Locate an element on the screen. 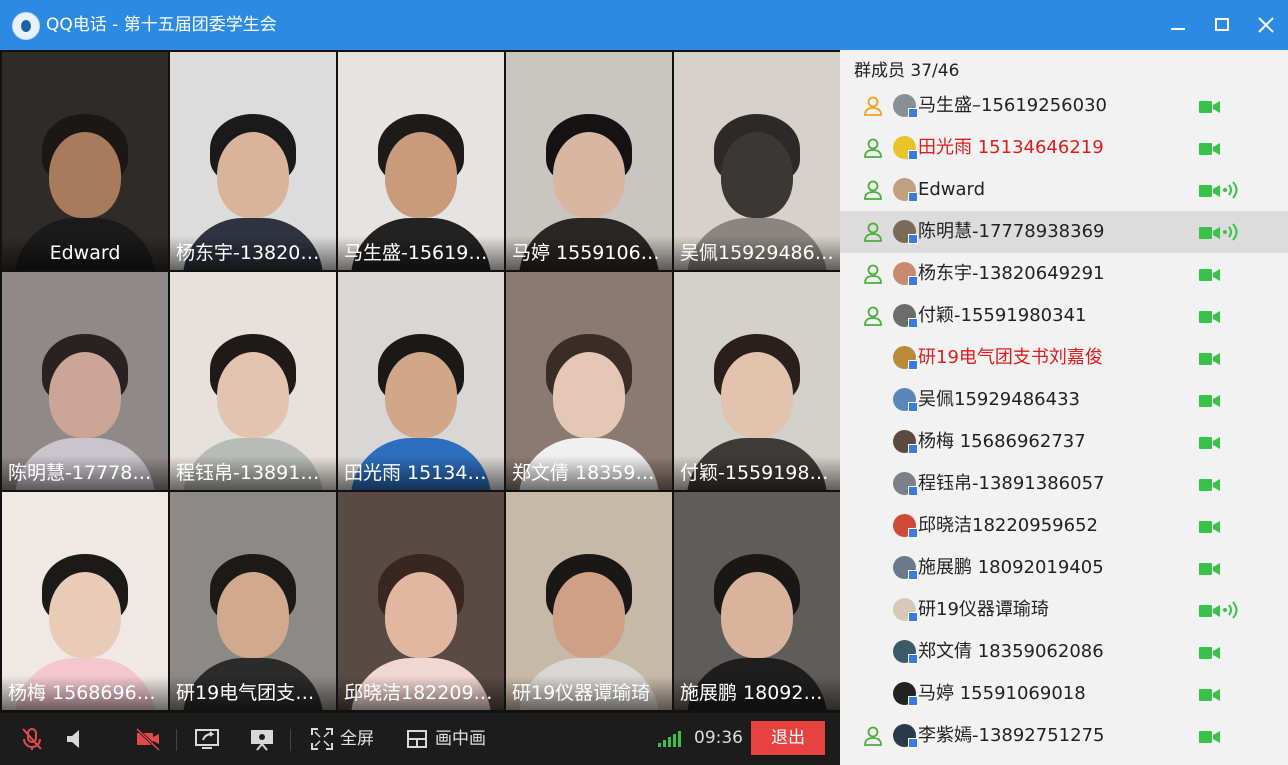  video-tile: 杨东宇-13820649291 is located at coordinates (253, 161).